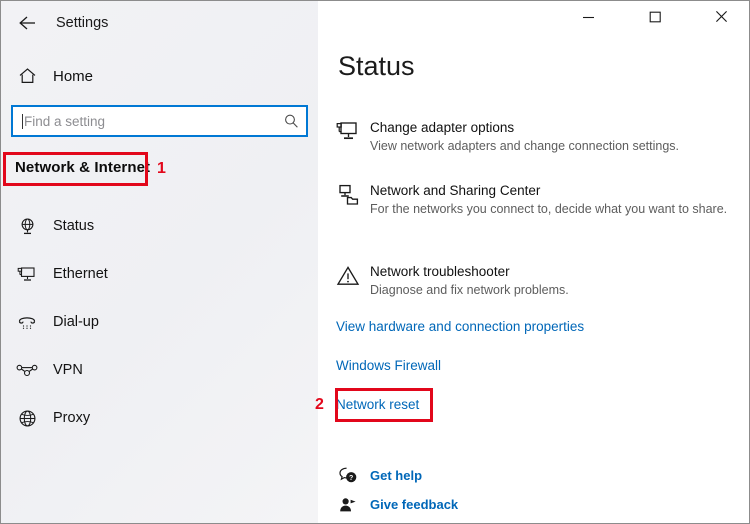 This screenshot has width=750, height=524. Describe the element at coordinates (348, 199) in the screenshot. I see `sharing-center-icon` at that location.